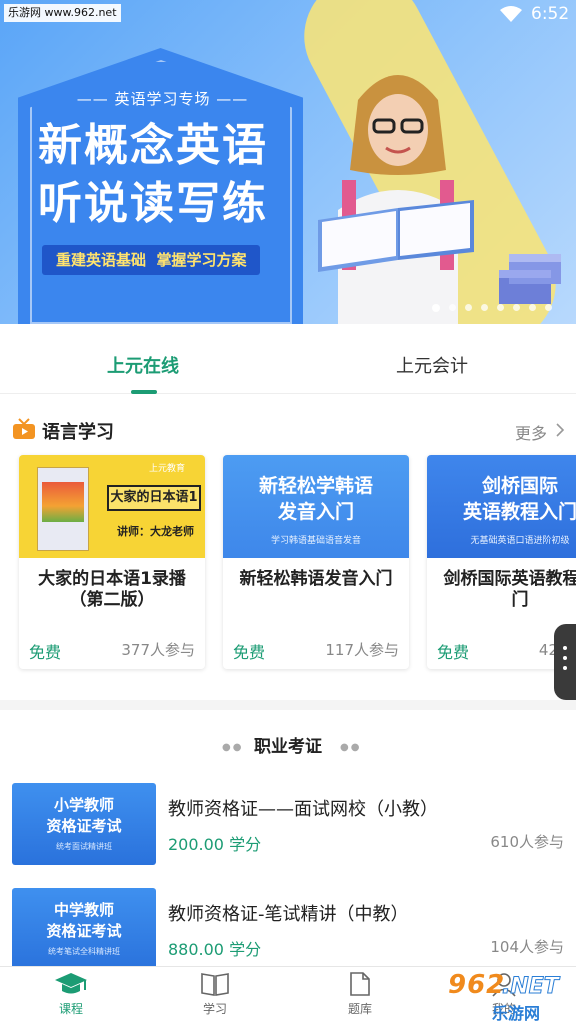 The width and height of the screenshot is (576, 1024). What do you see at coordinates (112, 589) in the screenshot?
I see `course-title: 大家的日本语1录播（第二版）` at bounding box center [112, 589].